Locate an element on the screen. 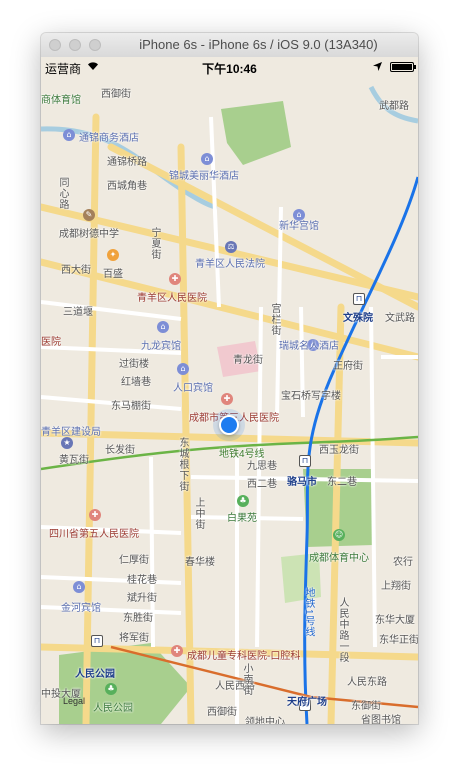 The image size is (459, 773). school-icon: ✎ is located at coordinates (89, 215).